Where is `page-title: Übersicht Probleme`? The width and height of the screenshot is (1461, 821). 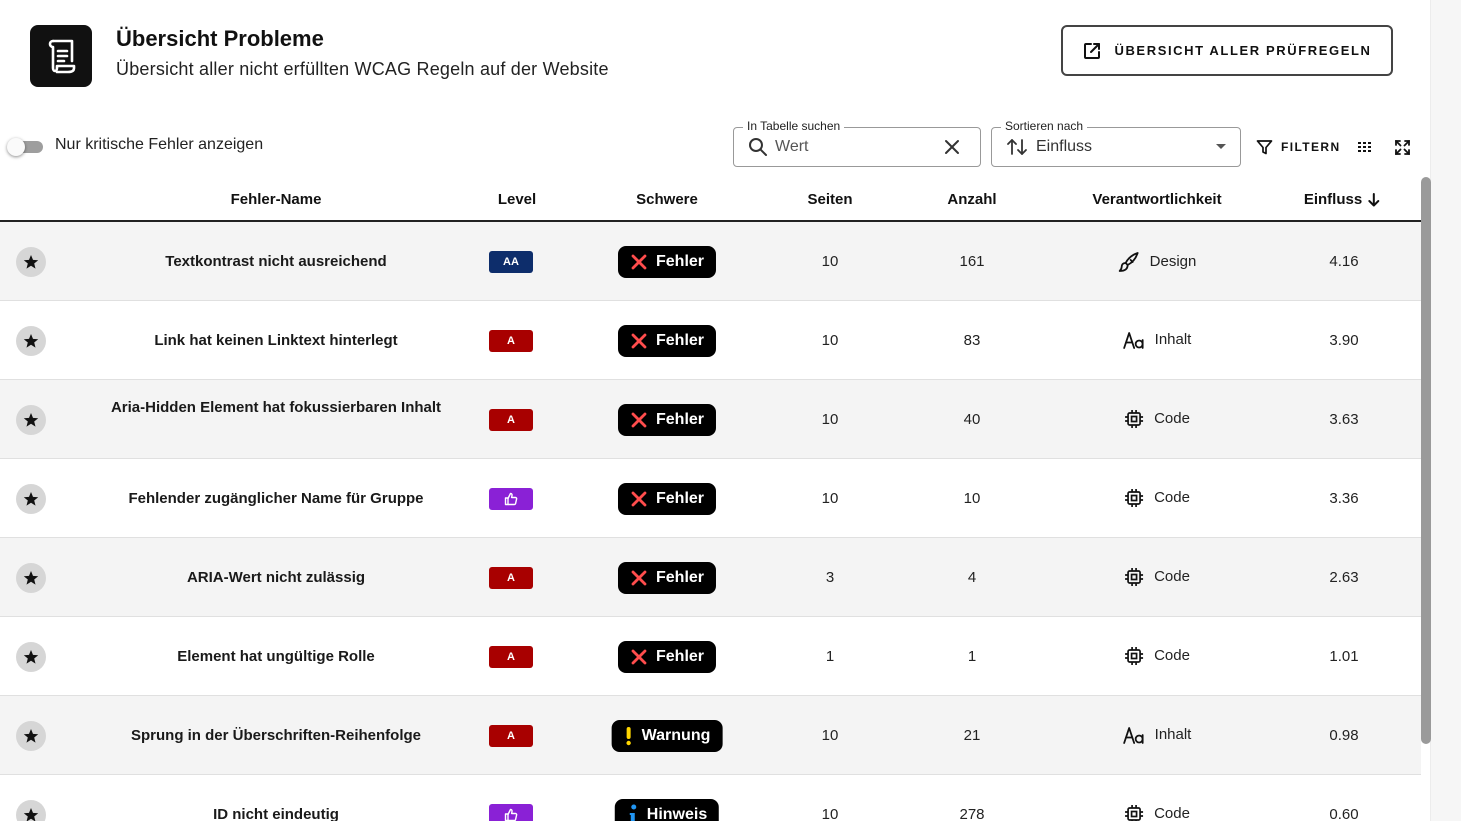
page-title: Übersicht Probleme is located at coordinates (220, 38).